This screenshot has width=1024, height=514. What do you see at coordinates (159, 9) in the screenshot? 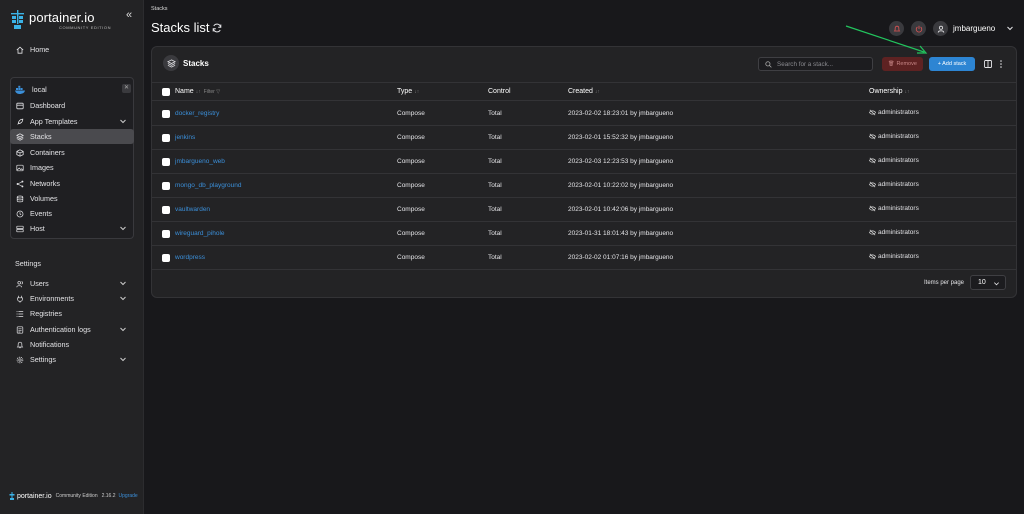
I see `breadcrumb: Stacks` at bounding box center [159, 9].